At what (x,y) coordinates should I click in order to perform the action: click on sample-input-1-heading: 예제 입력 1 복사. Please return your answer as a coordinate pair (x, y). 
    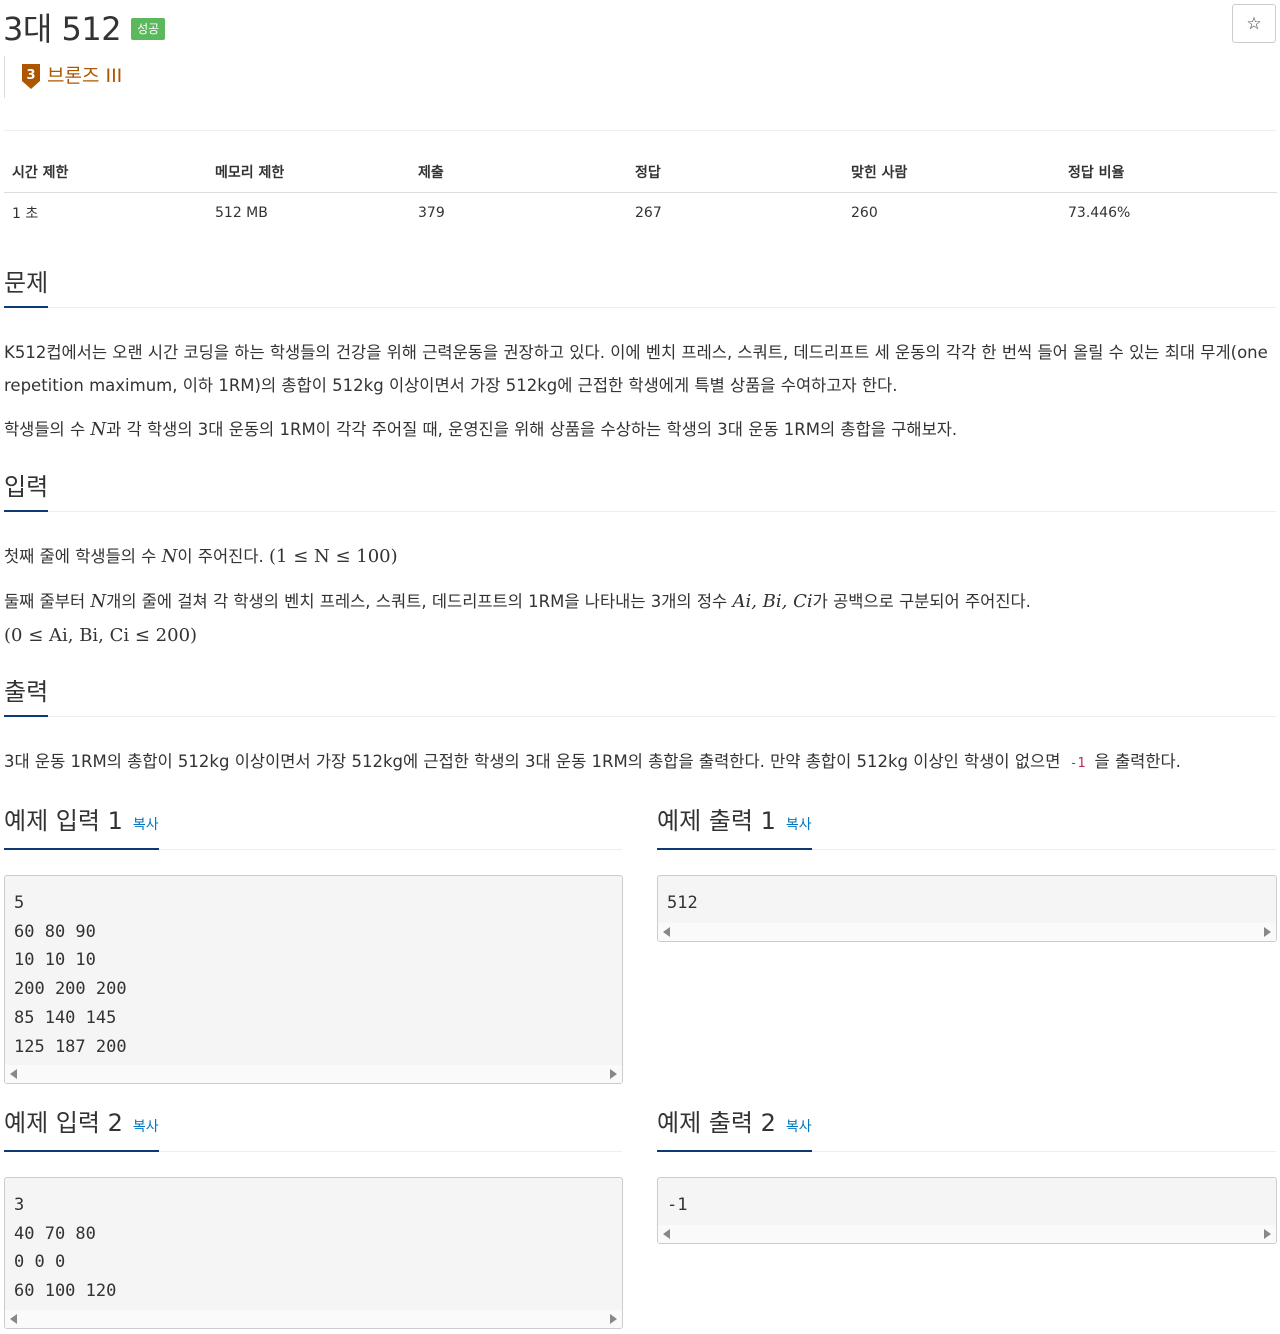
    Looking at the image, I should click on (81, 827).